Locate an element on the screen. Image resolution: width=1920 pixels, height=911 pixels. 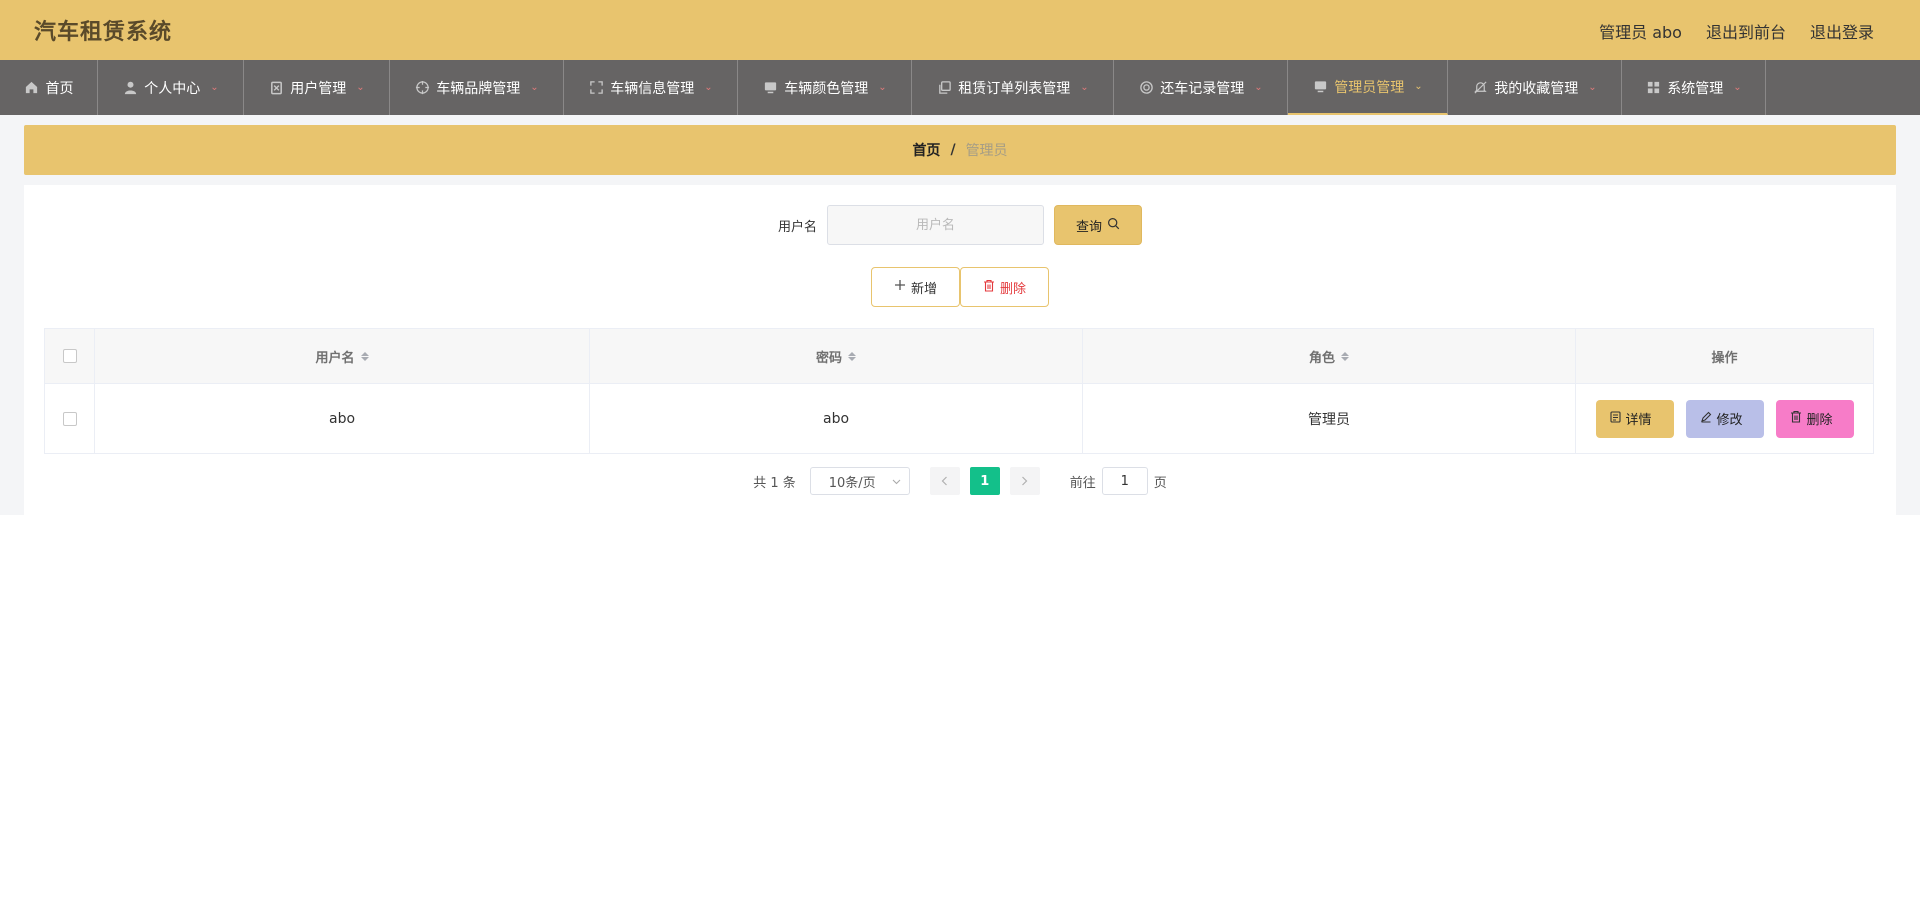
query-button-label: 查询 is located at coordinates (1088, 227).